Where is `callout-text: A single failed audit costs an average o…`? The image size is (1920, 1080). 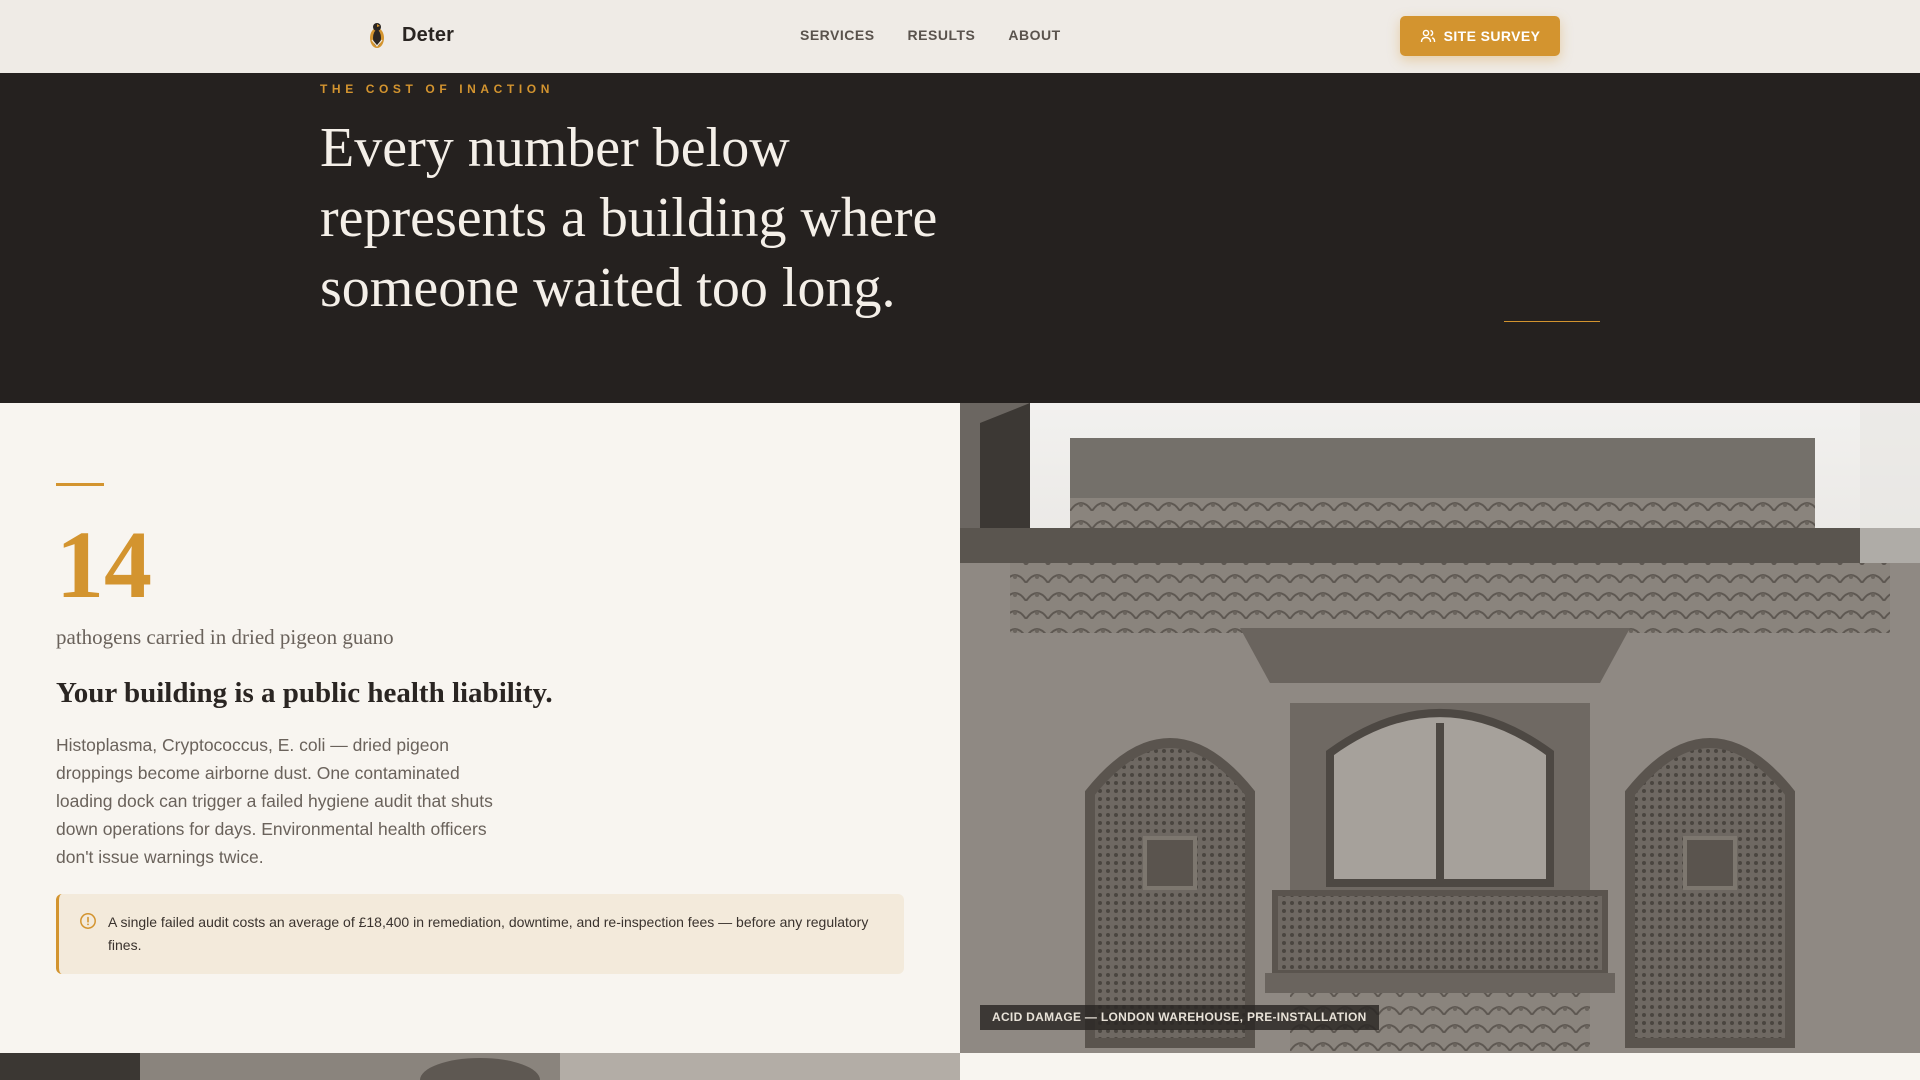
callout-text: A single failed audit costs an average o… is located at coordinates (488, 933).